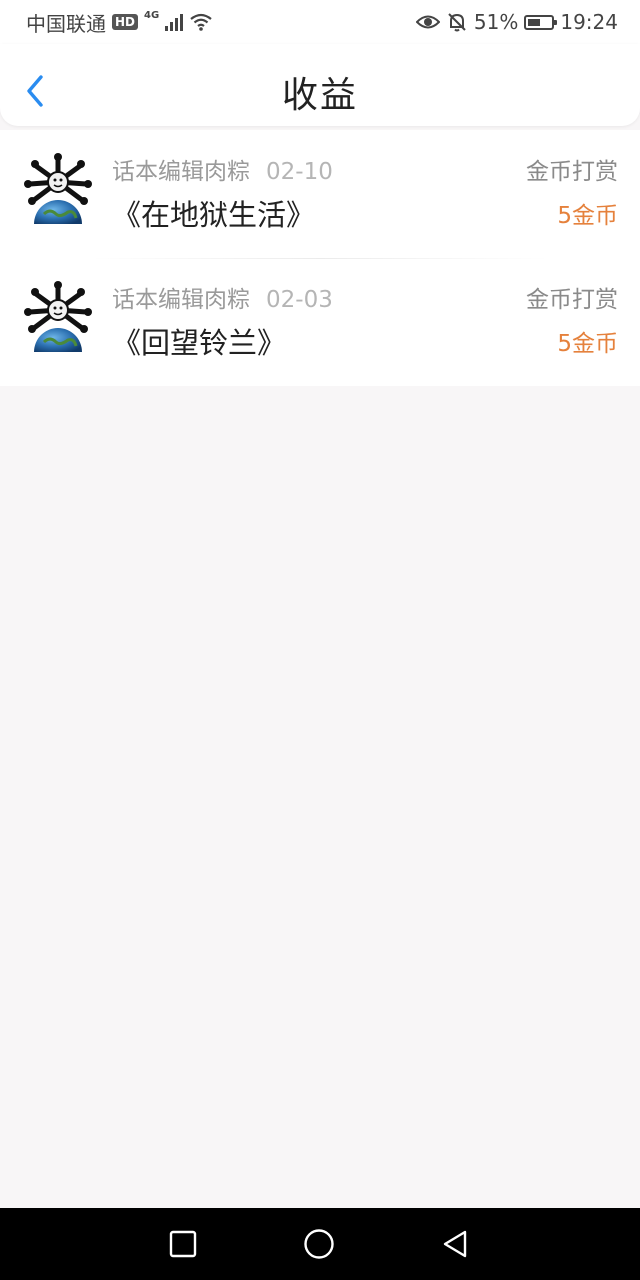 Image resolution: width=640 pixels, height=1280 pixels. Describe the element at coordinates (174, 22) in the screenshot. I see `signal-icon` at that location.